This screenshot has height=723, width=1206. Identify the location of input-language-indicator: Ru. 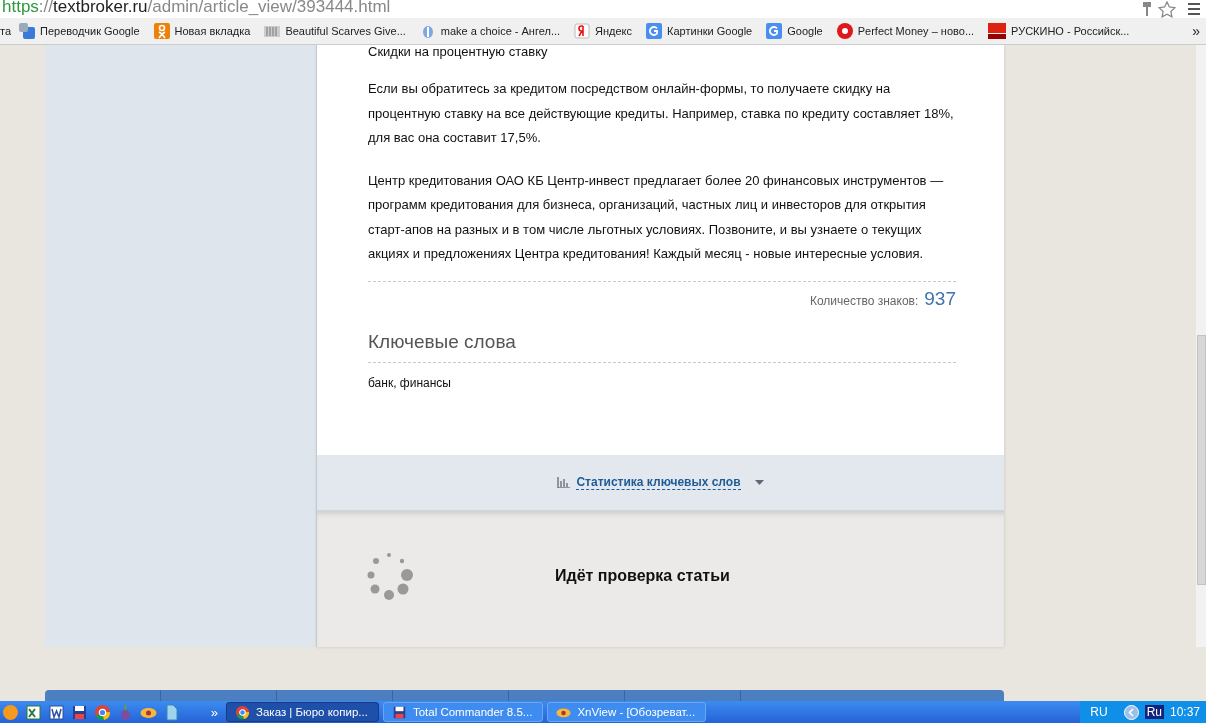
(1154, 712).